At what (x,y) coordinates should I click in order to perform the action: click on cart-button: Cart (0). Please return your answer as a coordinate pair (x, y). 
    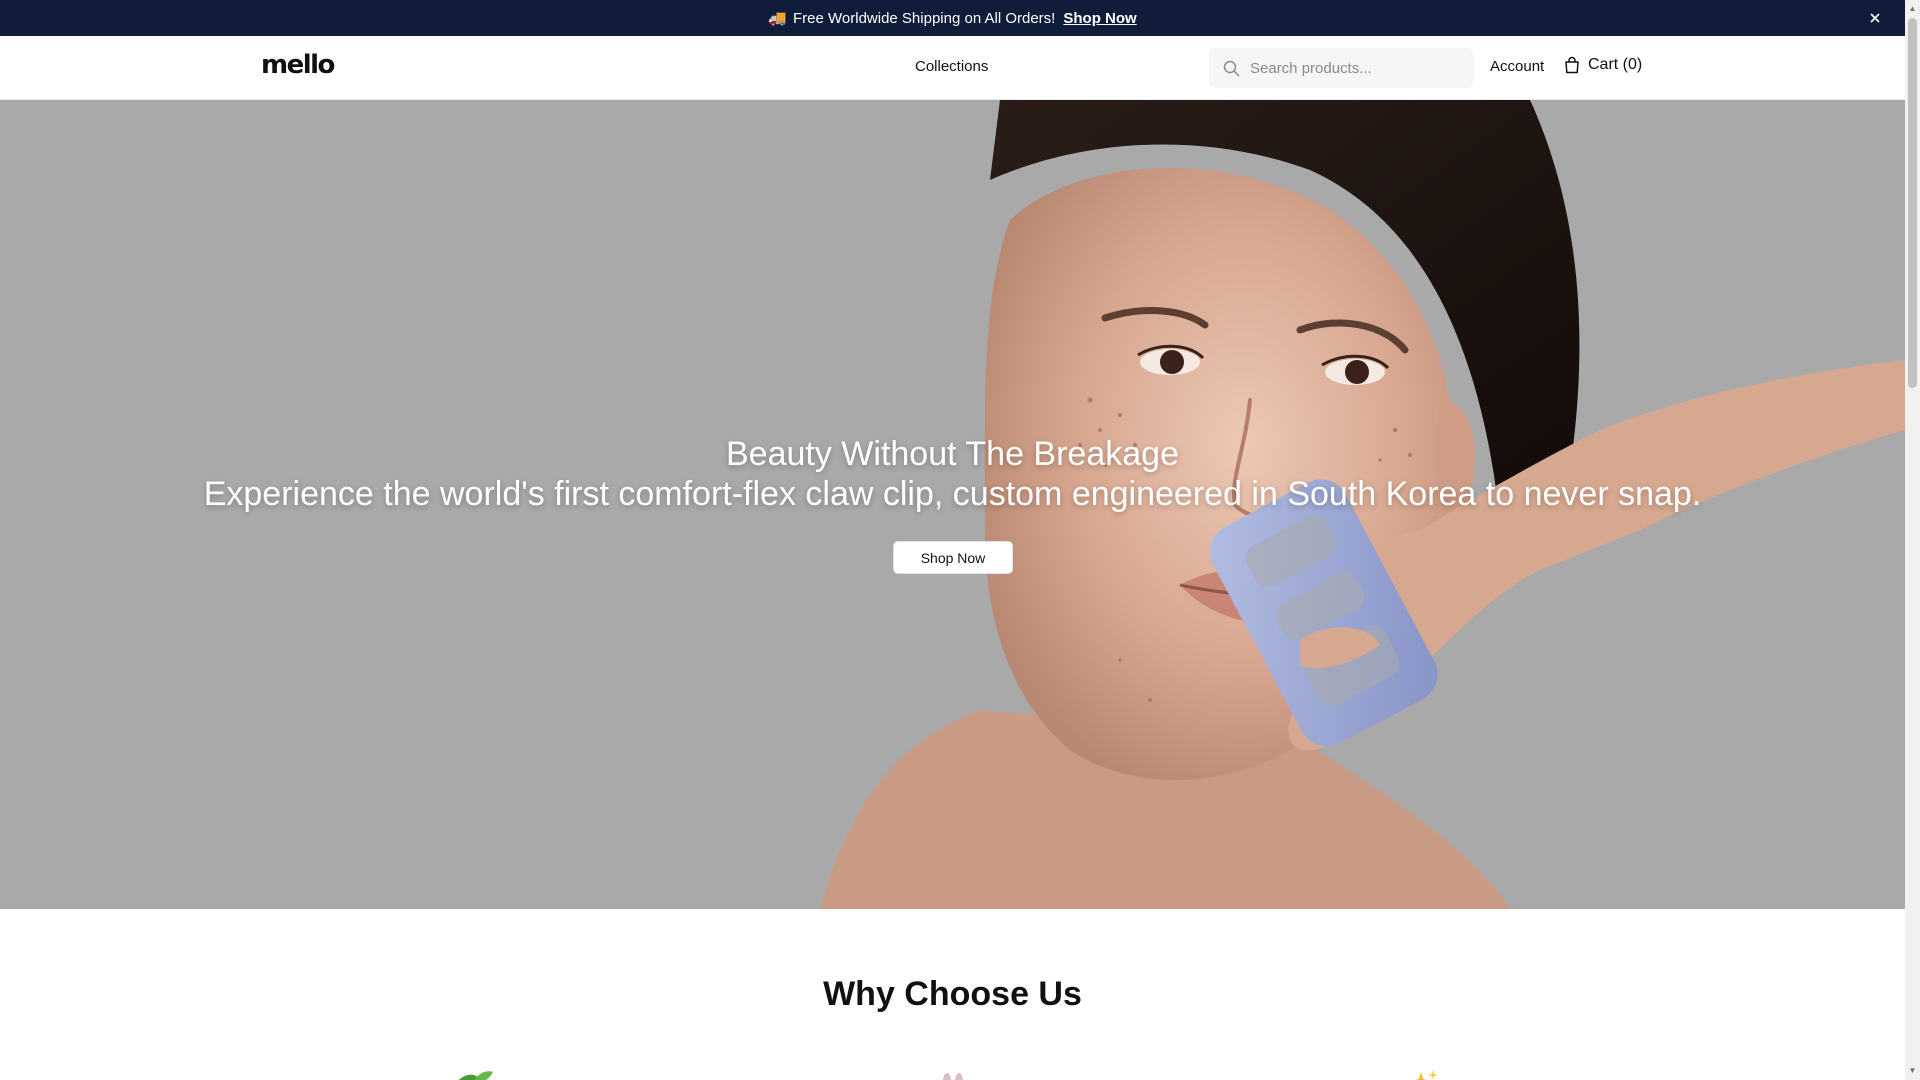
    Looking at the image, I should click on (1603, 65).